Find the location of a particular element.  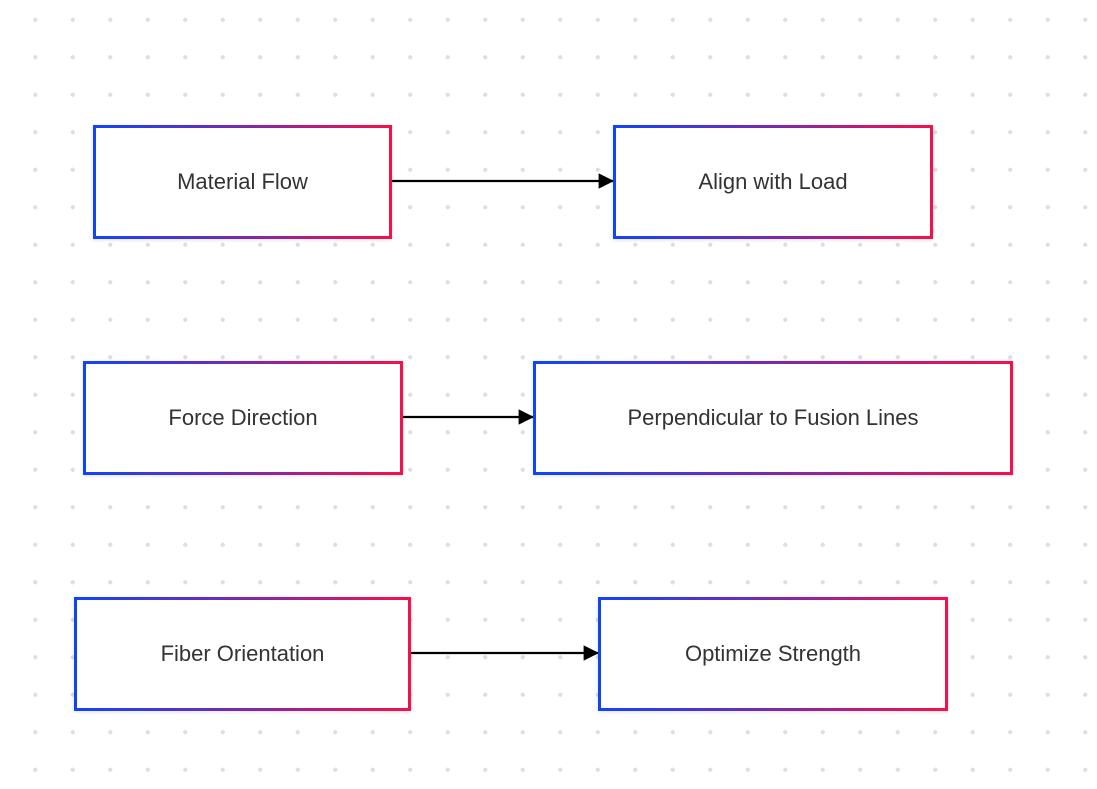

node-force-direction: Force Direction is located at coordinates (243, 418).